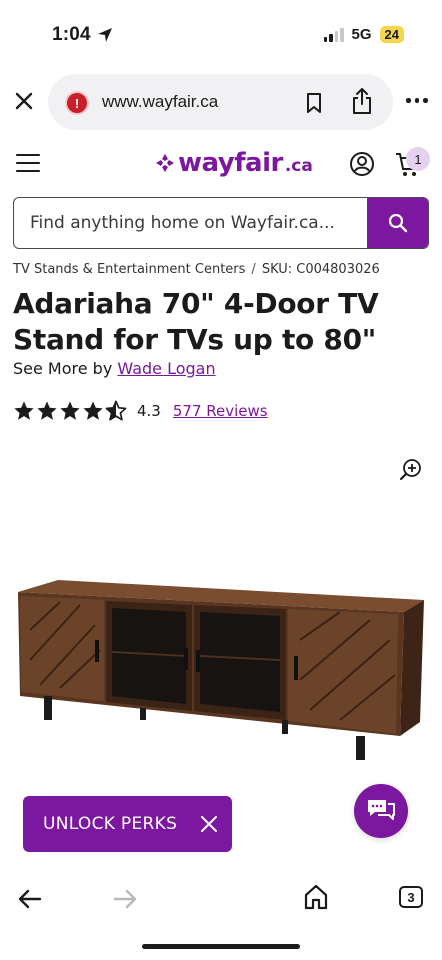 Image resolution: width=442 pixels, height=960 pixels. Describe the element at coordinates (221, 946) in the screenshot. I see `home-indicator` at that location.